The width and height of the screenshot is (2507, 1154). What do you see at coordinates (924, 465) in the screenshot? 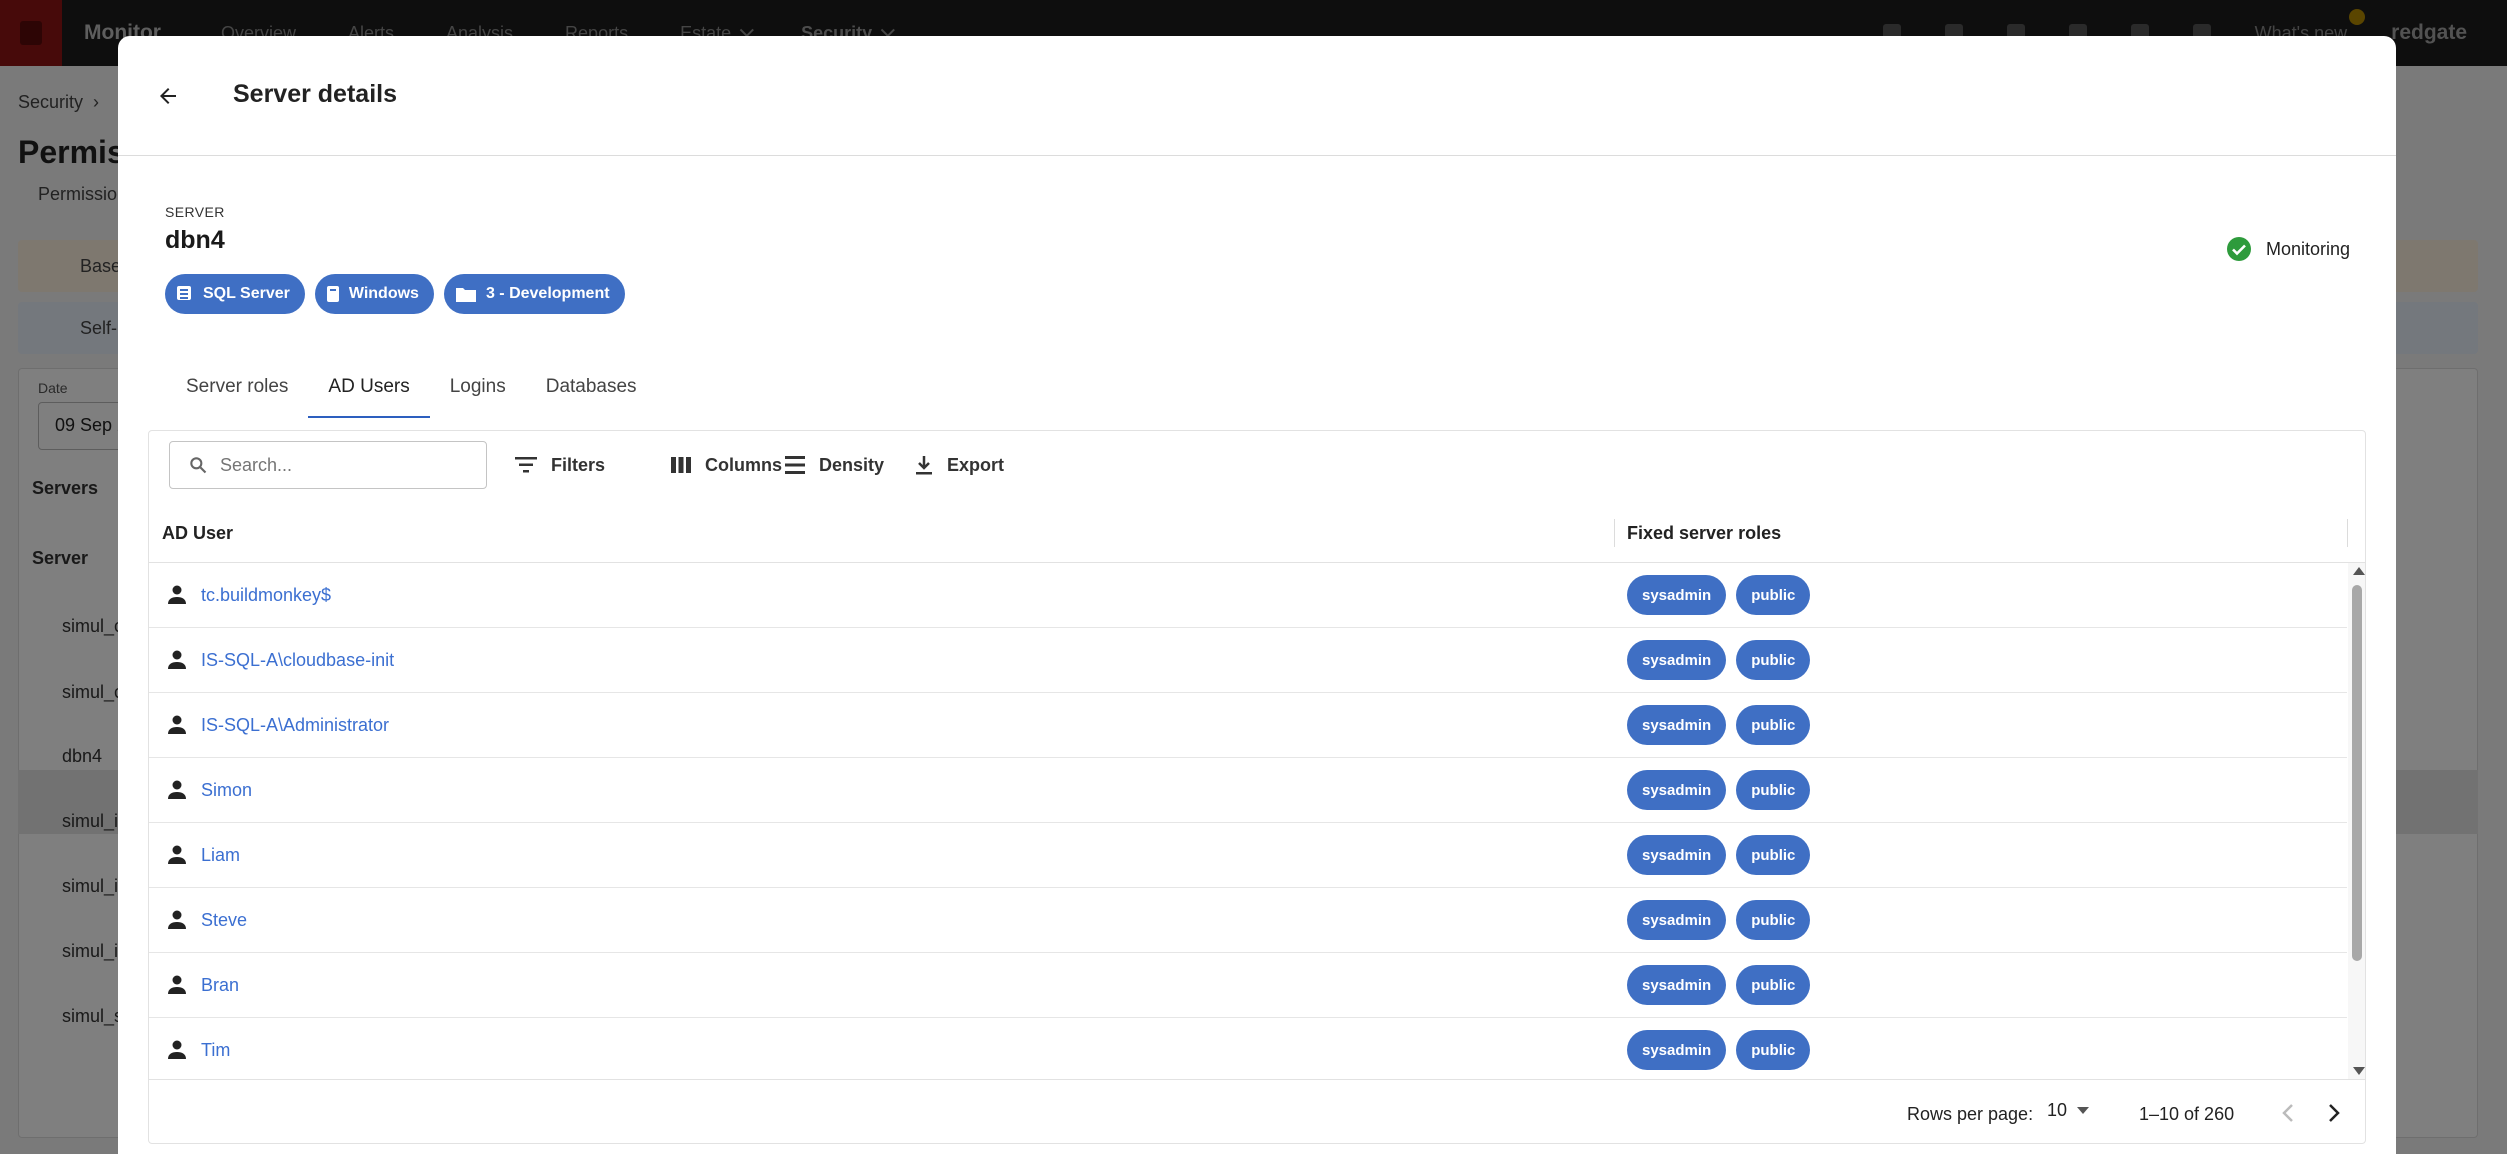
I see `download-icon` at bounding box center [924, 465].